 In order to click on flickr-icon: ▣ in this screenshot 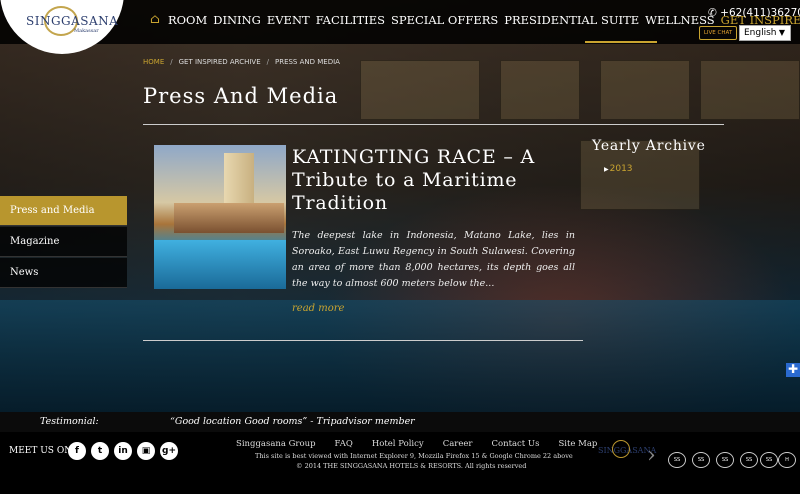, I will do `click(146, 451)`.